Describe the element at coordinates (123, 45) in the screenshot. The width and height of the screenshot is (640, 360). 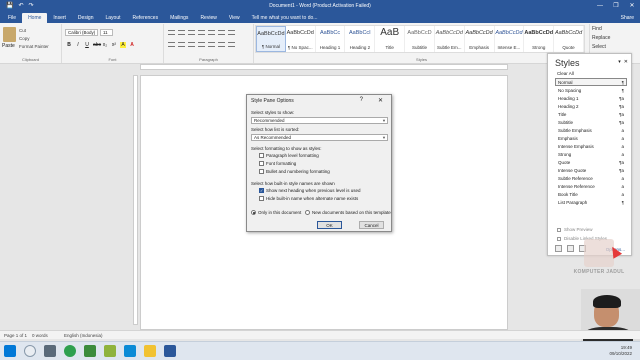
I see `highlight-button: A` at that location.